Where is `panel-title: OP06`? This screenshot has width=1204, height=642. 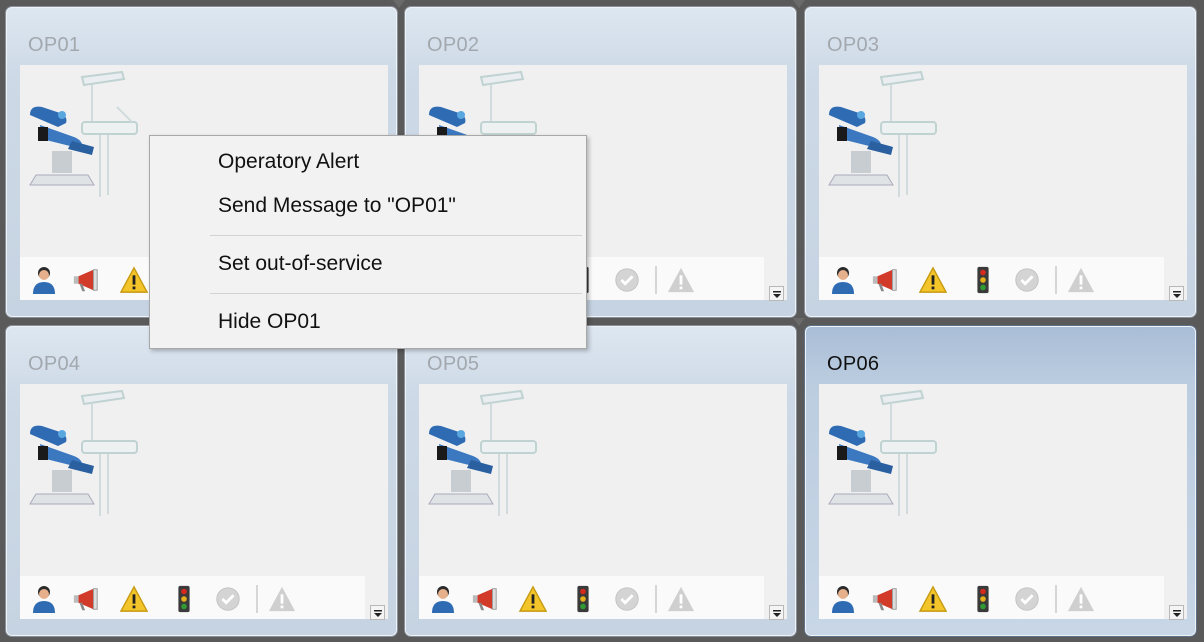
panel-title: OP06 is located at coordinates (853, 364).